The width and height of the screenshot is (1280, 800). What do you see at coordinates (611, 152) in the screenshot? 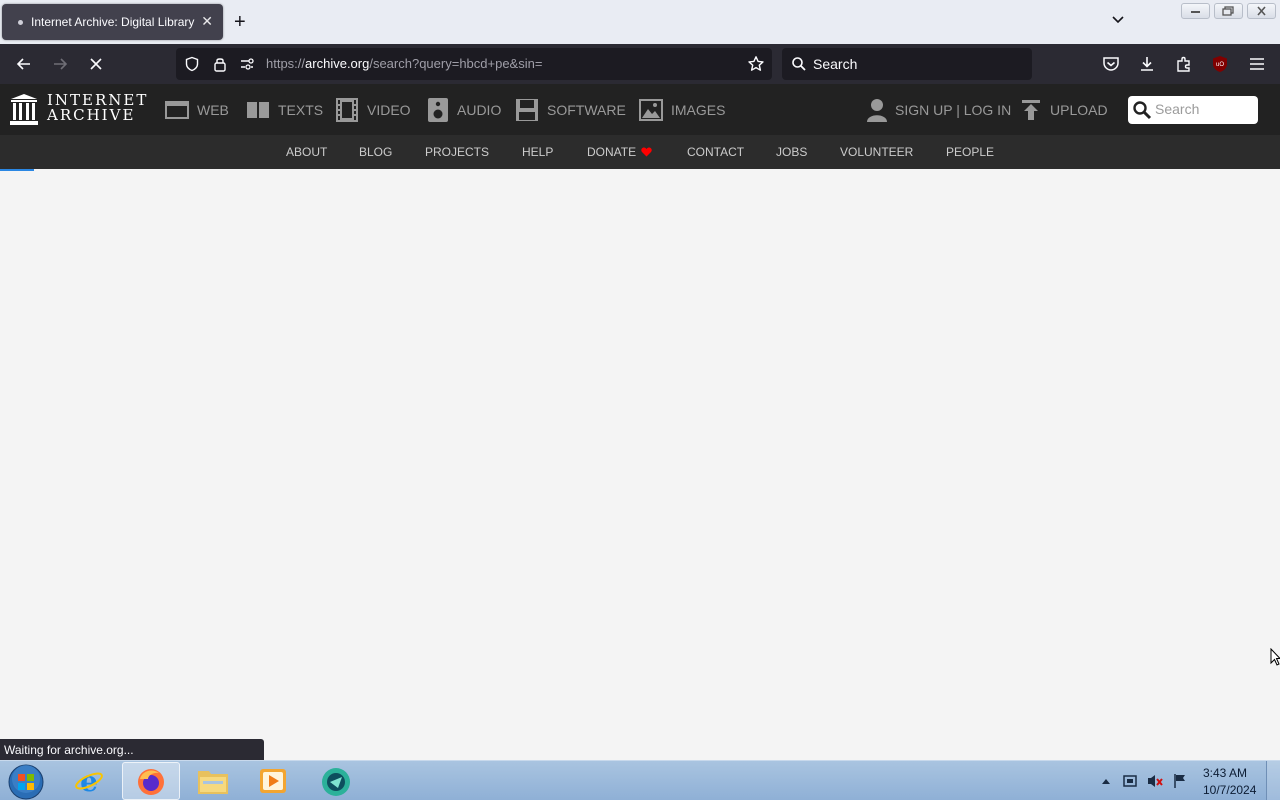
I see `nav-donate: DONATE` at bounding box center [611, 152].